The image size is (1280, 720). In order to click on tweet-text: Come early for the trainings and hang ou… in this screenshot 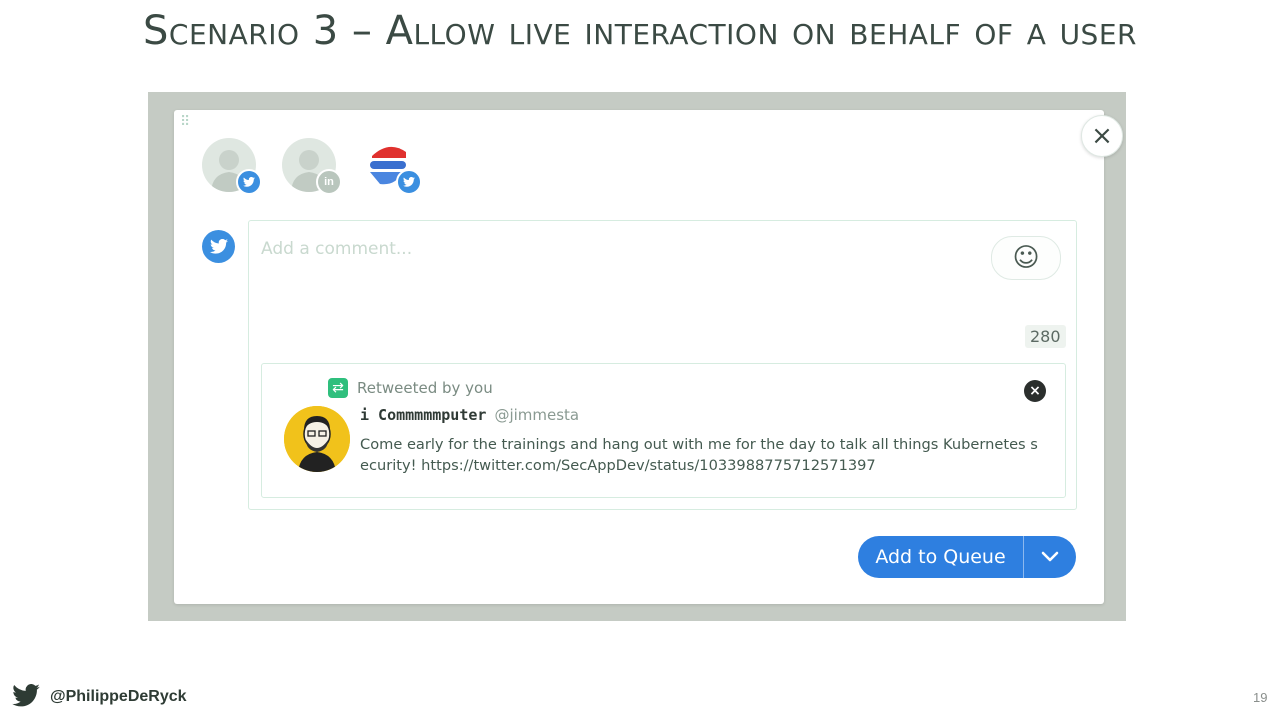, I will do `click(699, 455)`.